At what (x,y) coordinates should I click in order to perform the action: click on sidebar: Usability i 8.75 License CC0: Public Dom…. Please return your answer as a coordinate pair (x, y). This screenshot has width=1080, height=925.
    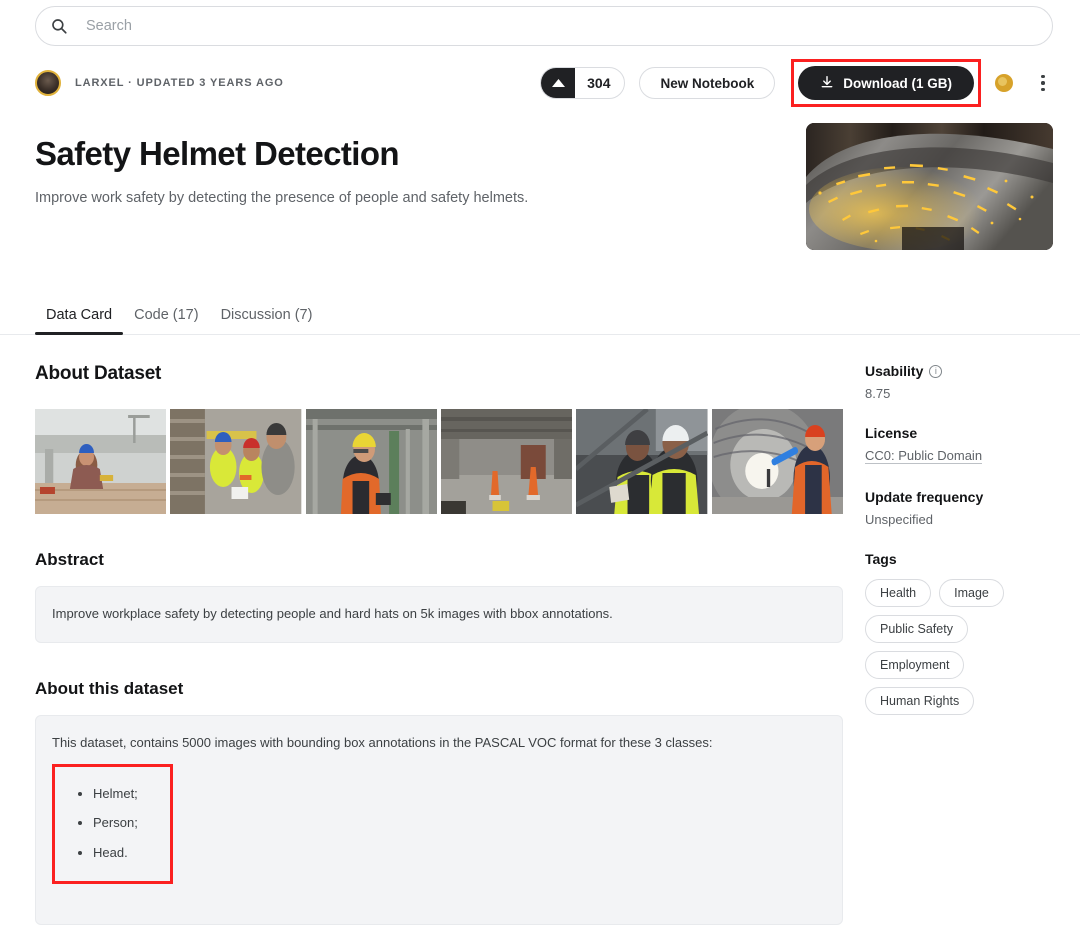
    Looking at the image, I should click on (948, 630).